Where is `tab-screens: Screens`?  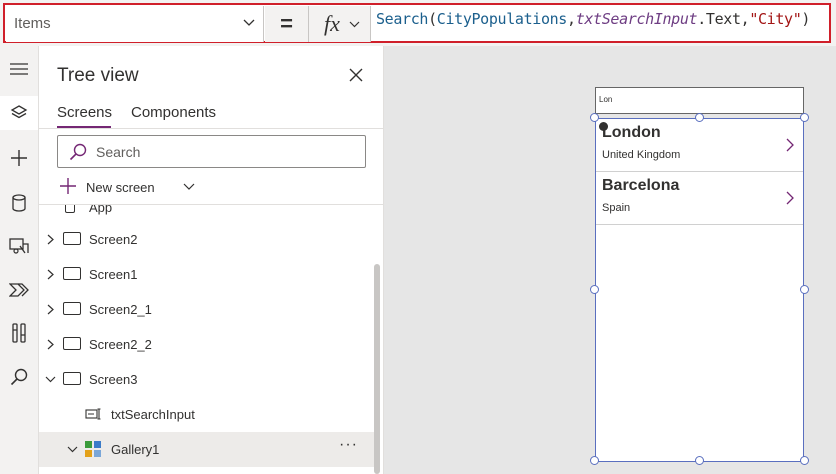
tab-screens: Screens is located at coordinates (84, 112).